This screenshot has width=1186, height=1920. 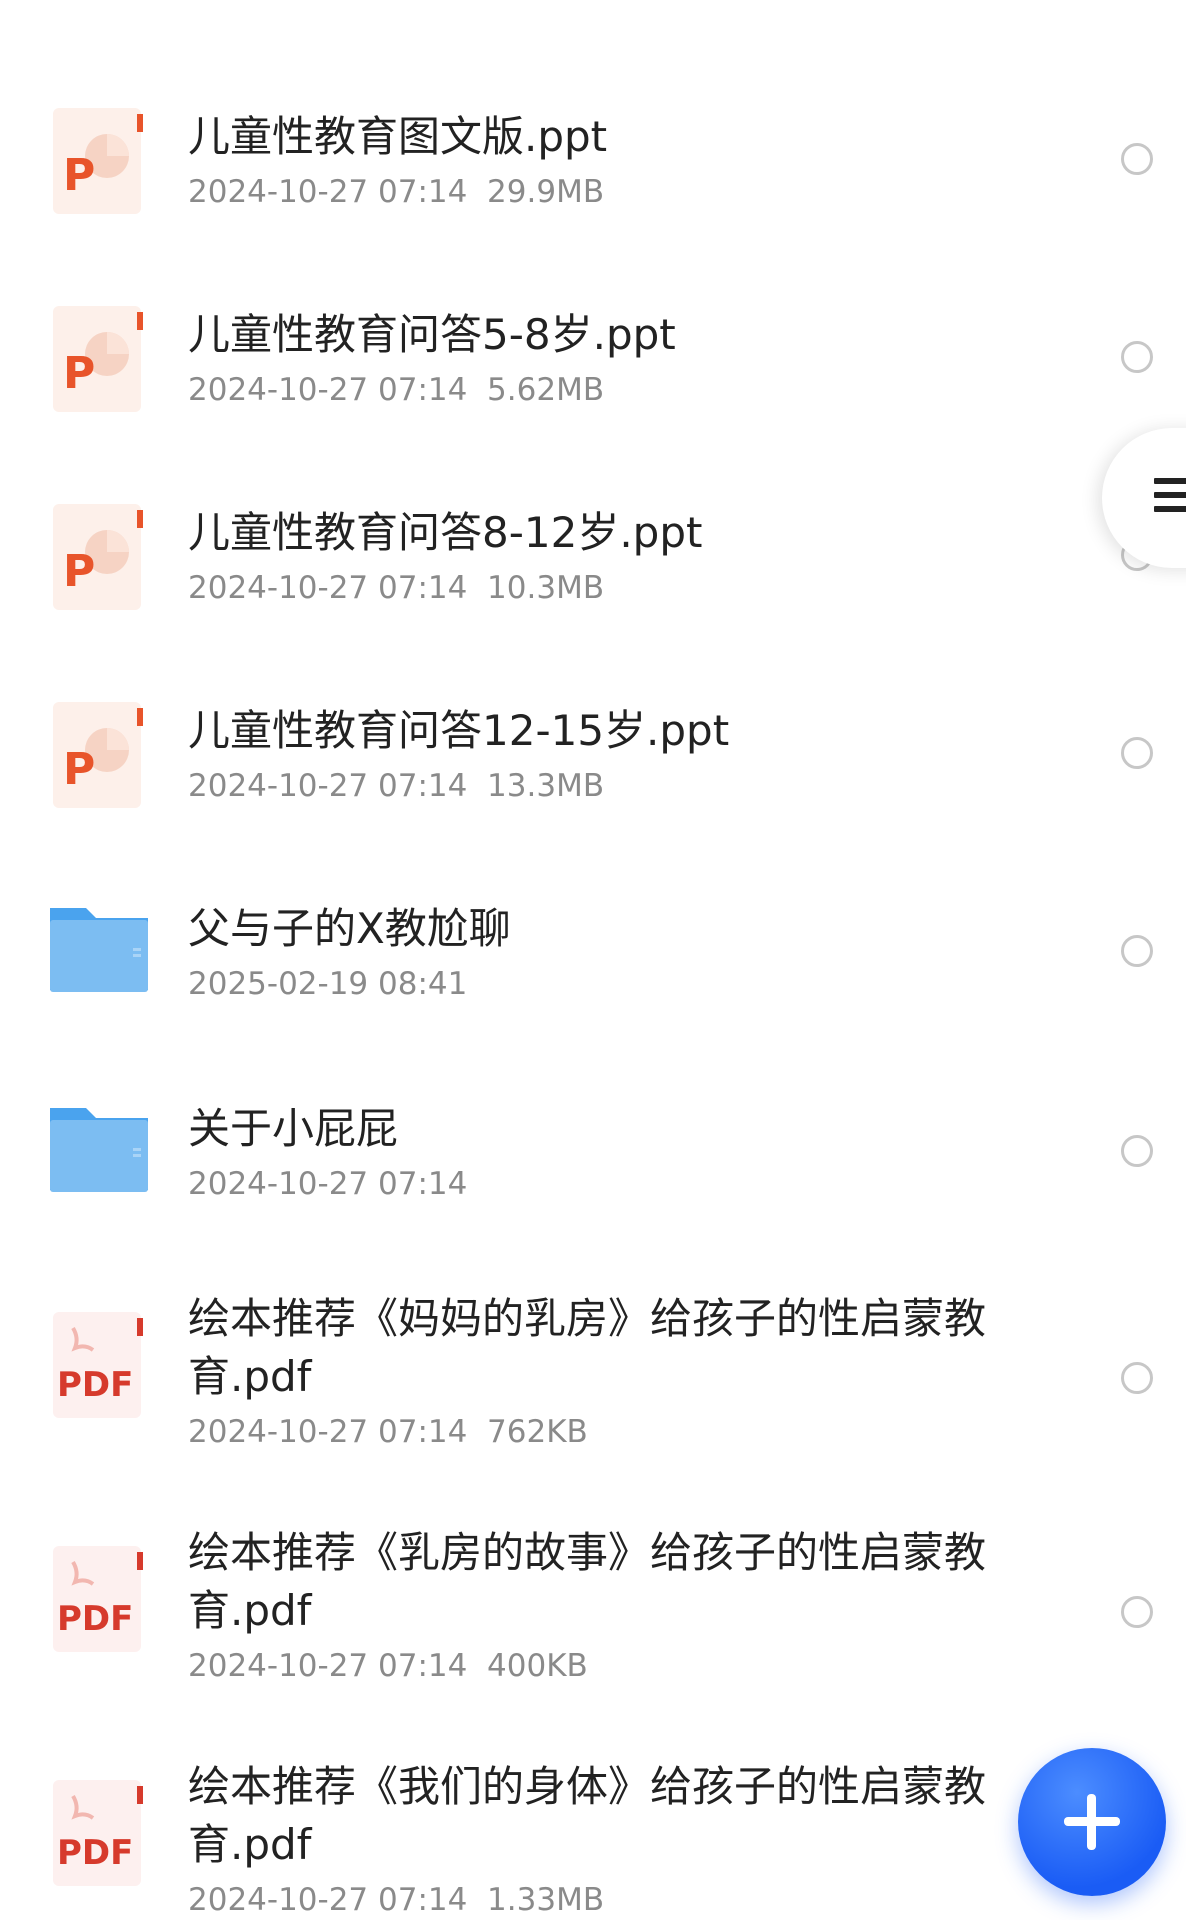 What do you see at coordinates (388, 1432) in the screenshot?
I see `file-meta: 2024-10-27 07:14 762KB` at bounding box center [388, 1432].